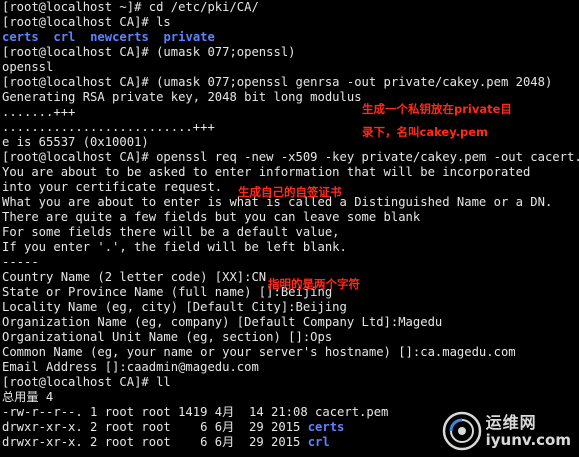 The width and height of the screenshot is (579, 457). Describe the element at coordinates (28, 397) in the screenshot. I see `terminal-line: 总用量 4` at that location.